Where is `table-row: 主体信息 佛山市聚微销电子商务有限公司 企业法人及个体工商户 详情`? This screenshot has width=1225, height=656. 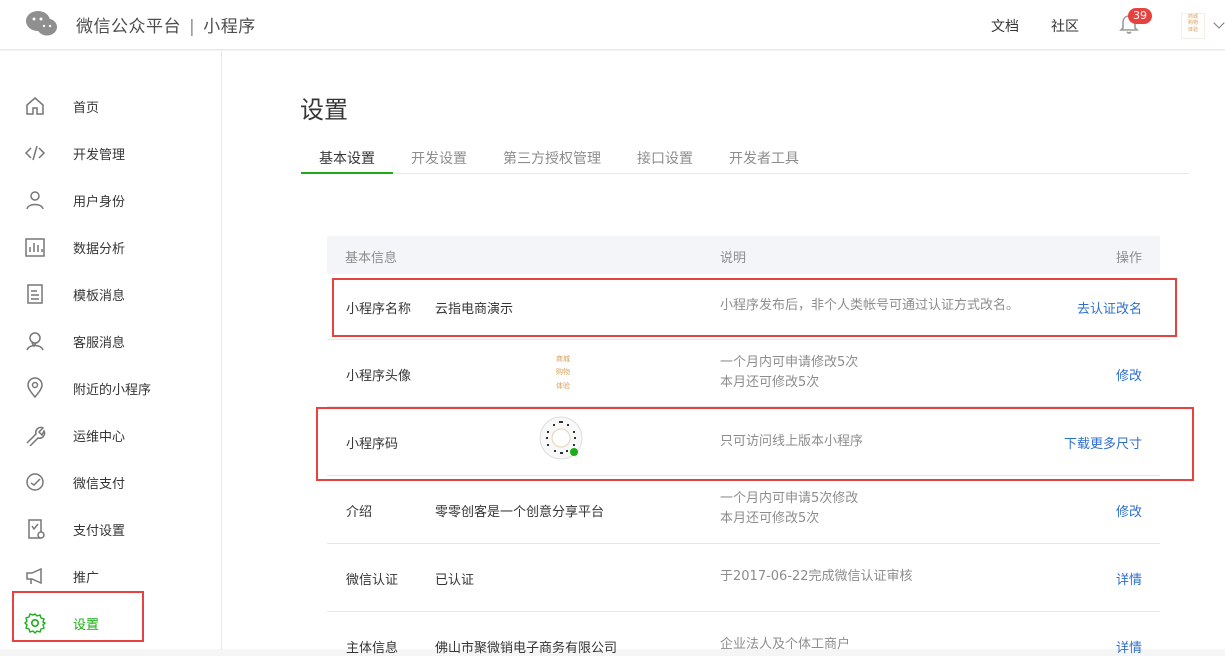
table-row: 主体信息 佛山市聚微销电子商务有限公司 企业法人及个体工商户 详情 is located at coordinates (743, 634).